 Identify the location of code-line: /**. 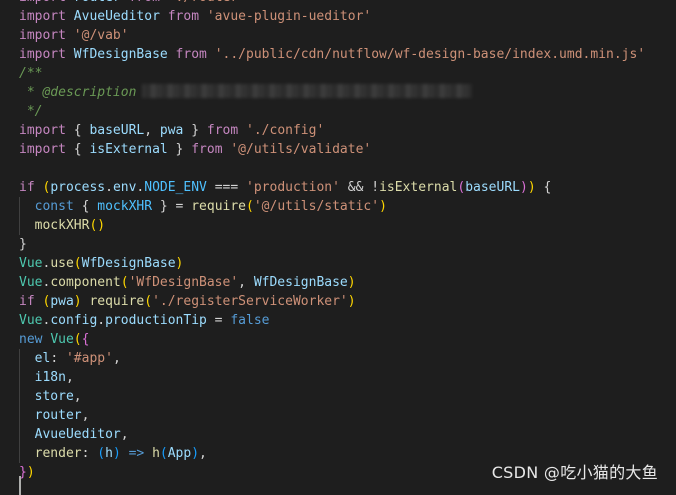
(347, 73).